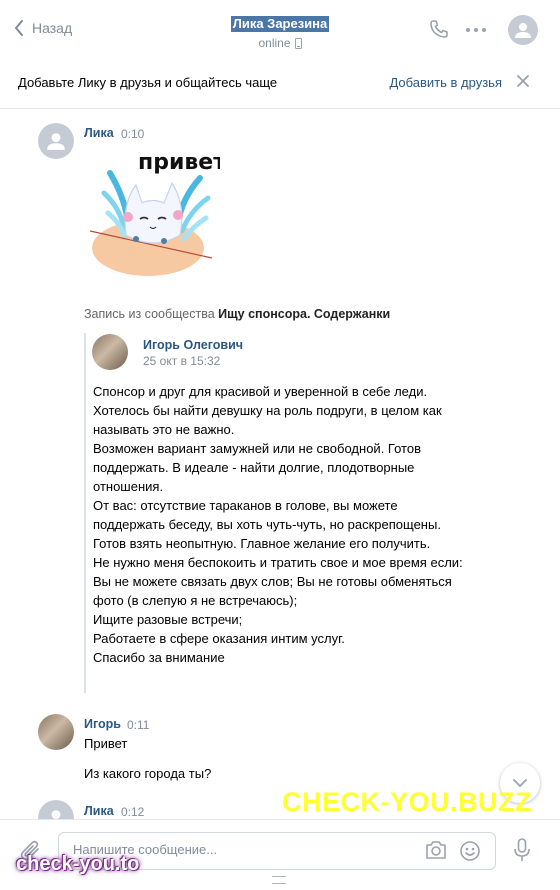 The height and width of the screenshot is (890, 560). What do you see at coordinates (106, 743) in the screenshot?
I see `message-text: Привет` at bounding box center [106, 743].